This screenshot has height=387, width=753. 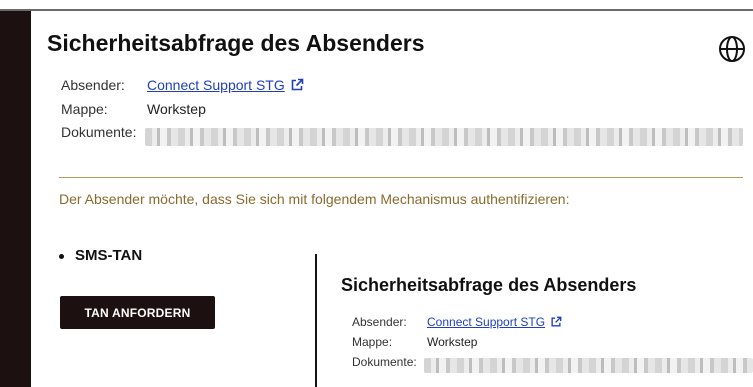 What do you see at coordinates (93, 85) in the screenshot?
I see `sender-label: Absender:` at bounding box center [93, 85].